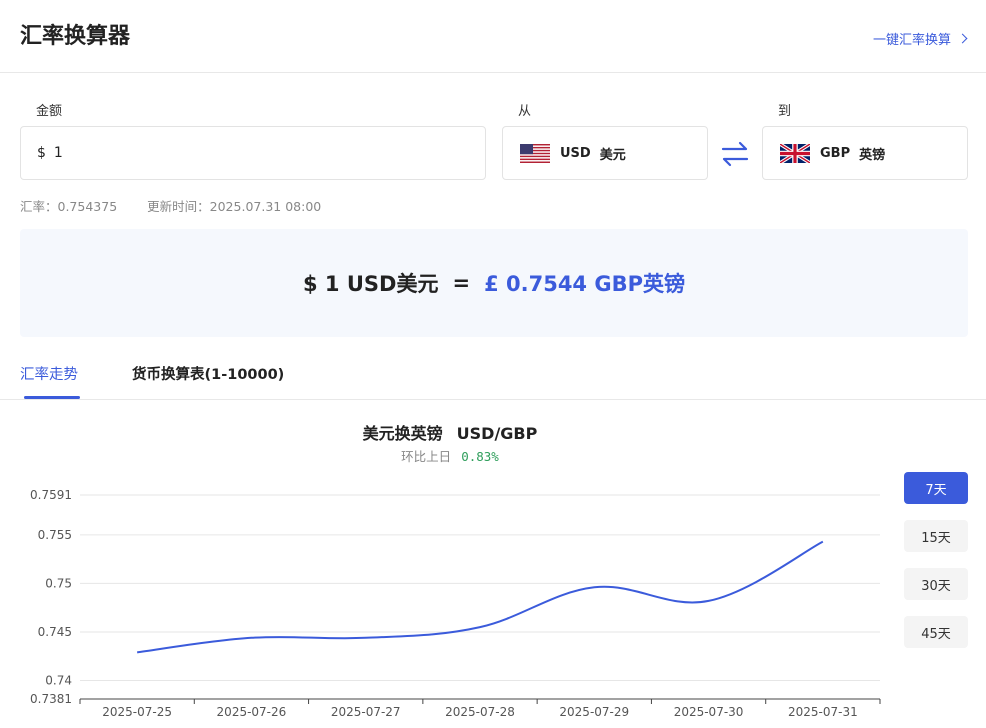 The width and height of the screenshot is (986, 728). I want to click on chart-subtitle: 环比上日 0.83%, so click(450, 455).